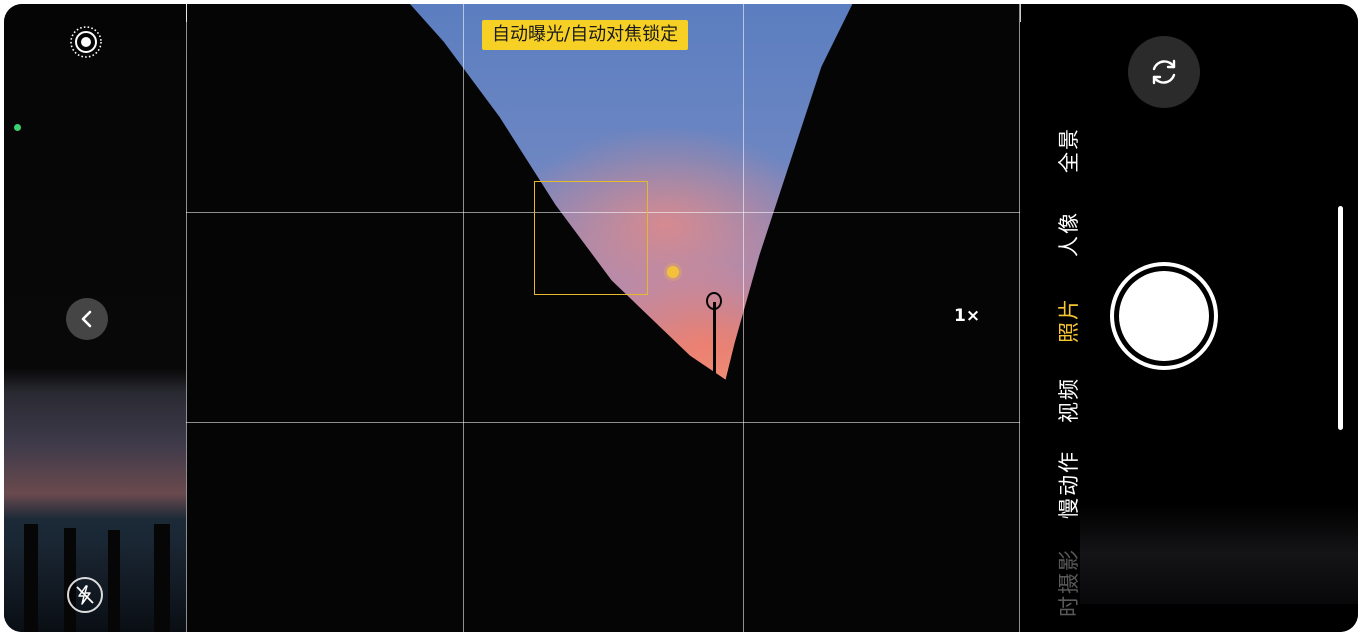  Describe the element at coordinates (1340, 318) in the screenshot. I see `mode-scroll-indicator` at that location.